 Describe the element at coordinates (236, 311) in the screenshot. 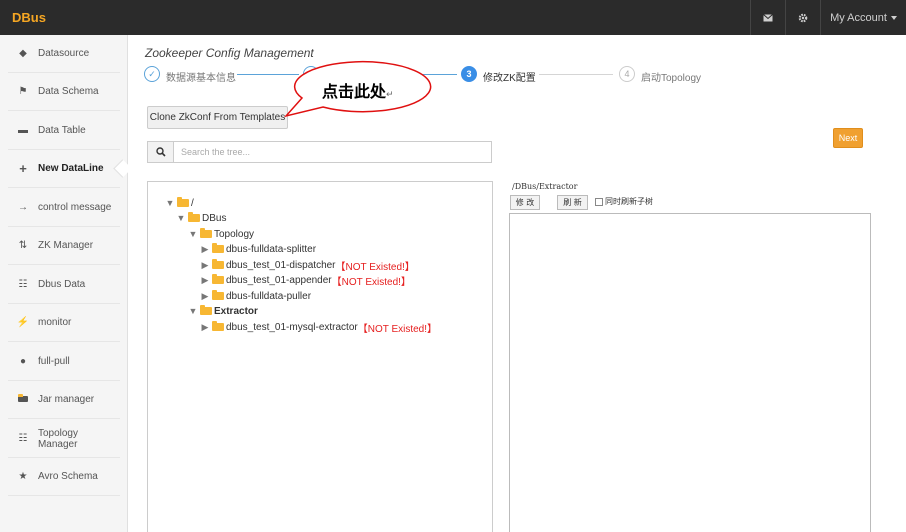

I see `tree-node-label: Extractor` at that location.